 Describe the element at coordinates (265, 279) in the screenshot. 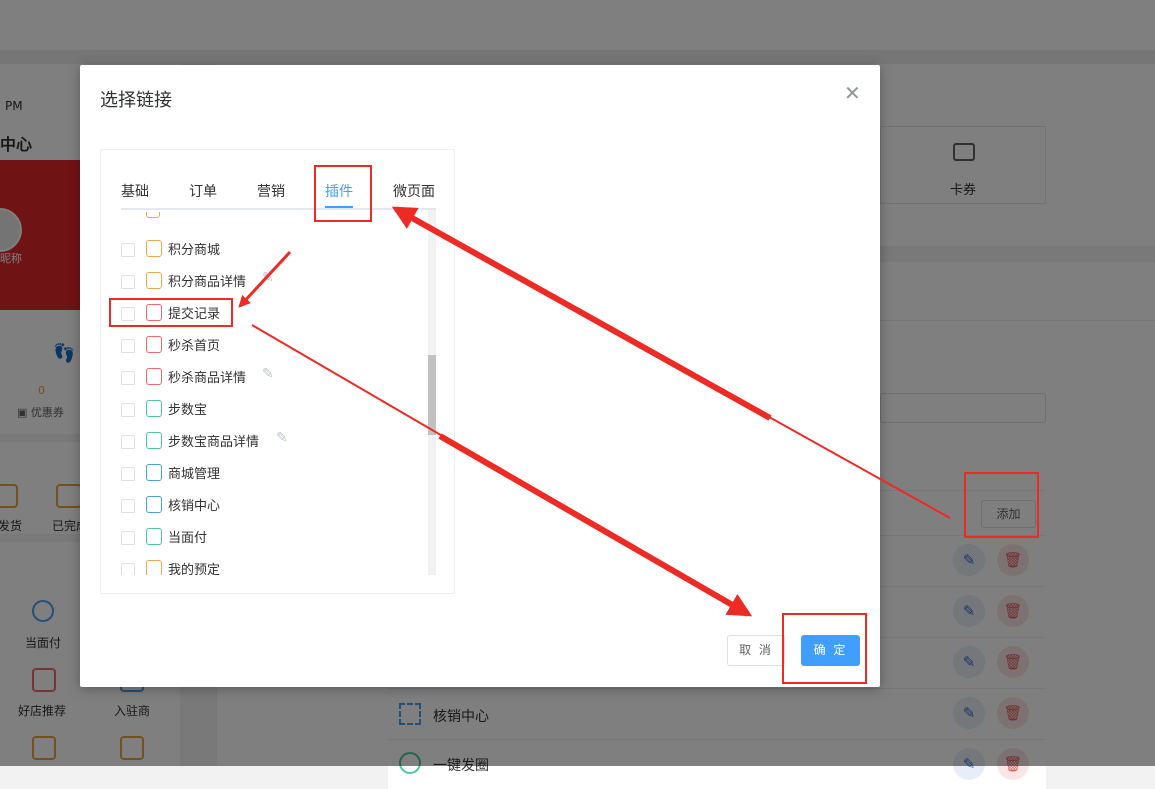

I see `arrow-tab-to-item` at that location.